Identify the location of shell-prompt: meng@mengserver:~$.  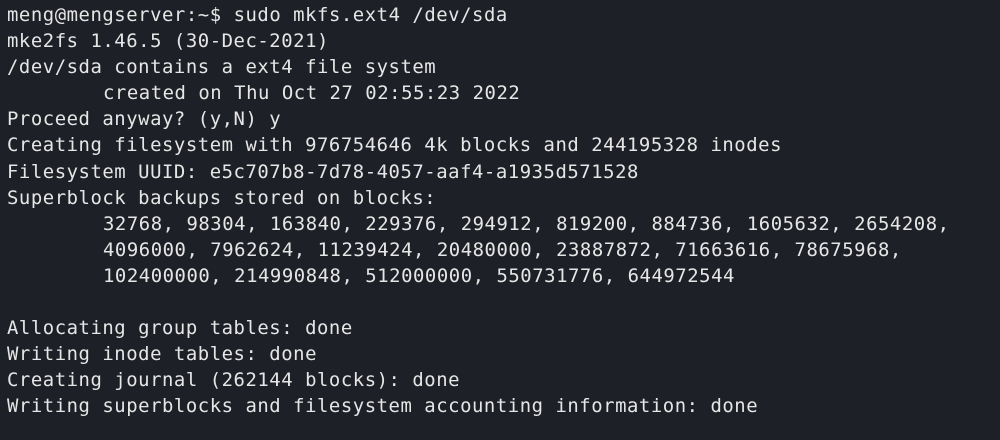
(114, 15).